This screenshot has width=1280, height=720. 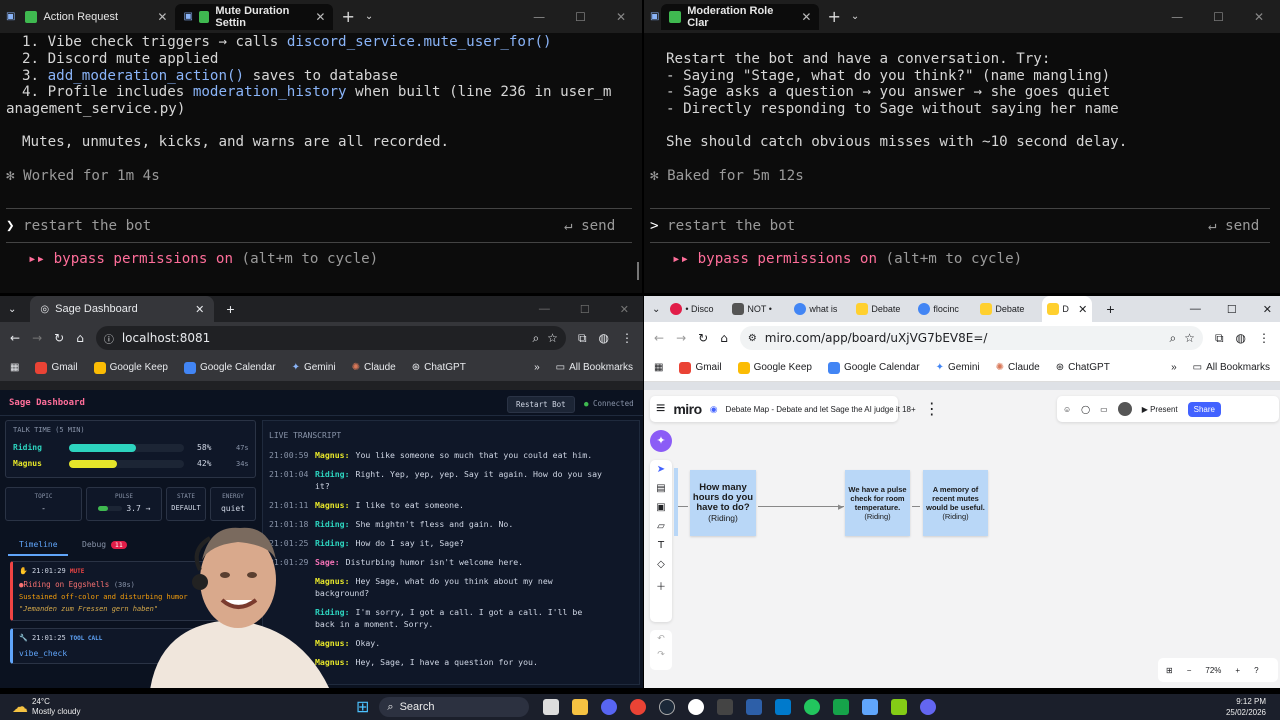 I want to click on ai-sparkle-icon: ✦, so click(x=661, y=441).